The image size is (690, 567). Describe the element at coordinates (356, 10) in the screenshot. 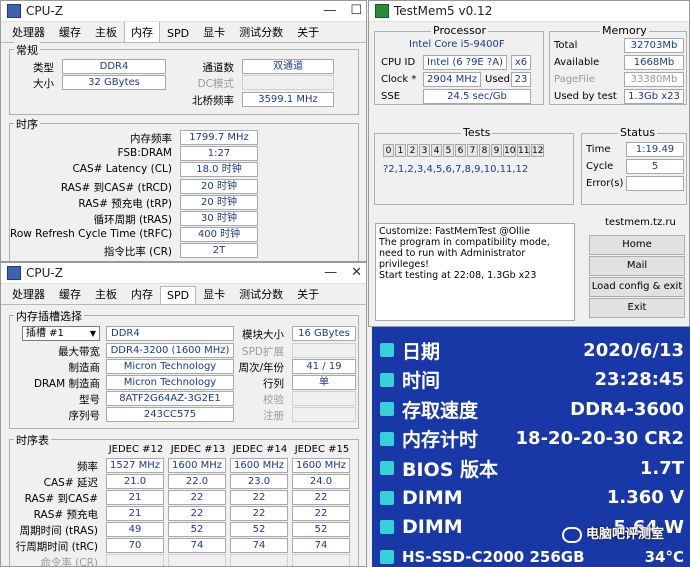

I see `maximize-button: ☐` at that location.